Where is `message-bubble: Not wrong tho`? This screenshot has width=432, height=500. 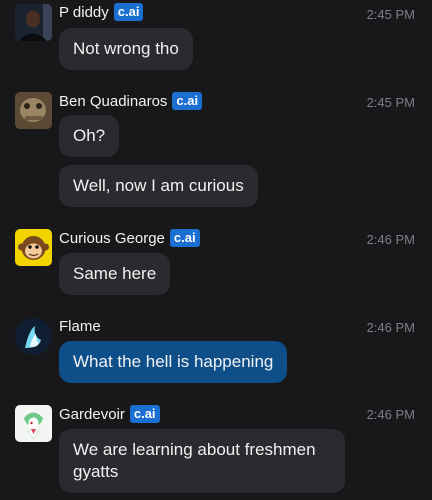
message-bubble: Not wrong tho is located at coordinates (126, 49).